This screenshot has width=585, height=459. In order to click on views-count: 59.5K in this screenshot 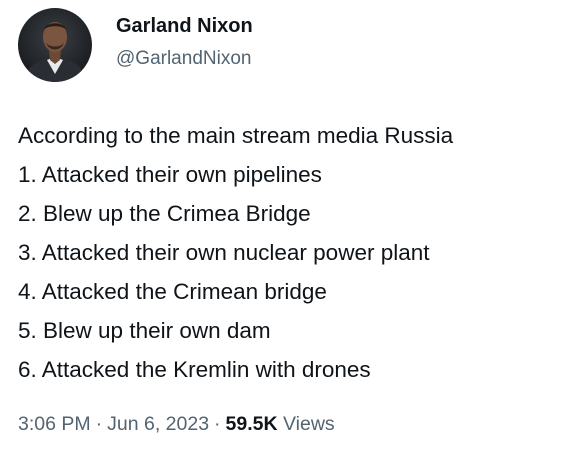, I will do `click(251, 424)`.